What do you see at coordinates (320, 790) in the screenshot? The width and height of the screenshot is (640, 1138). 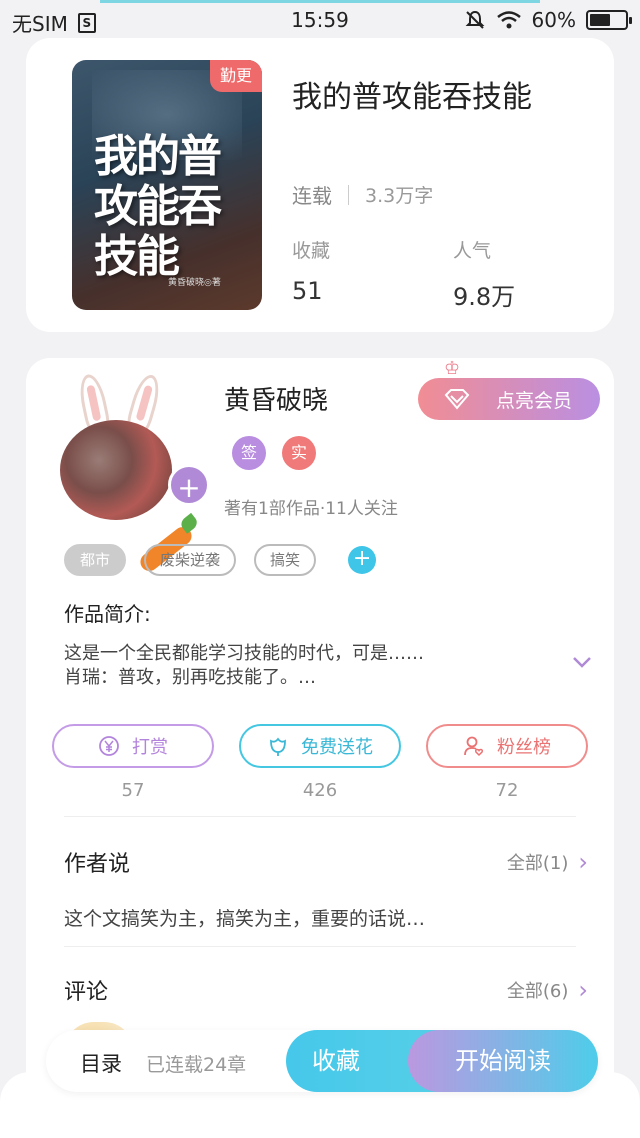 I see `flower-count: 426` at bounding box center [320, 790].